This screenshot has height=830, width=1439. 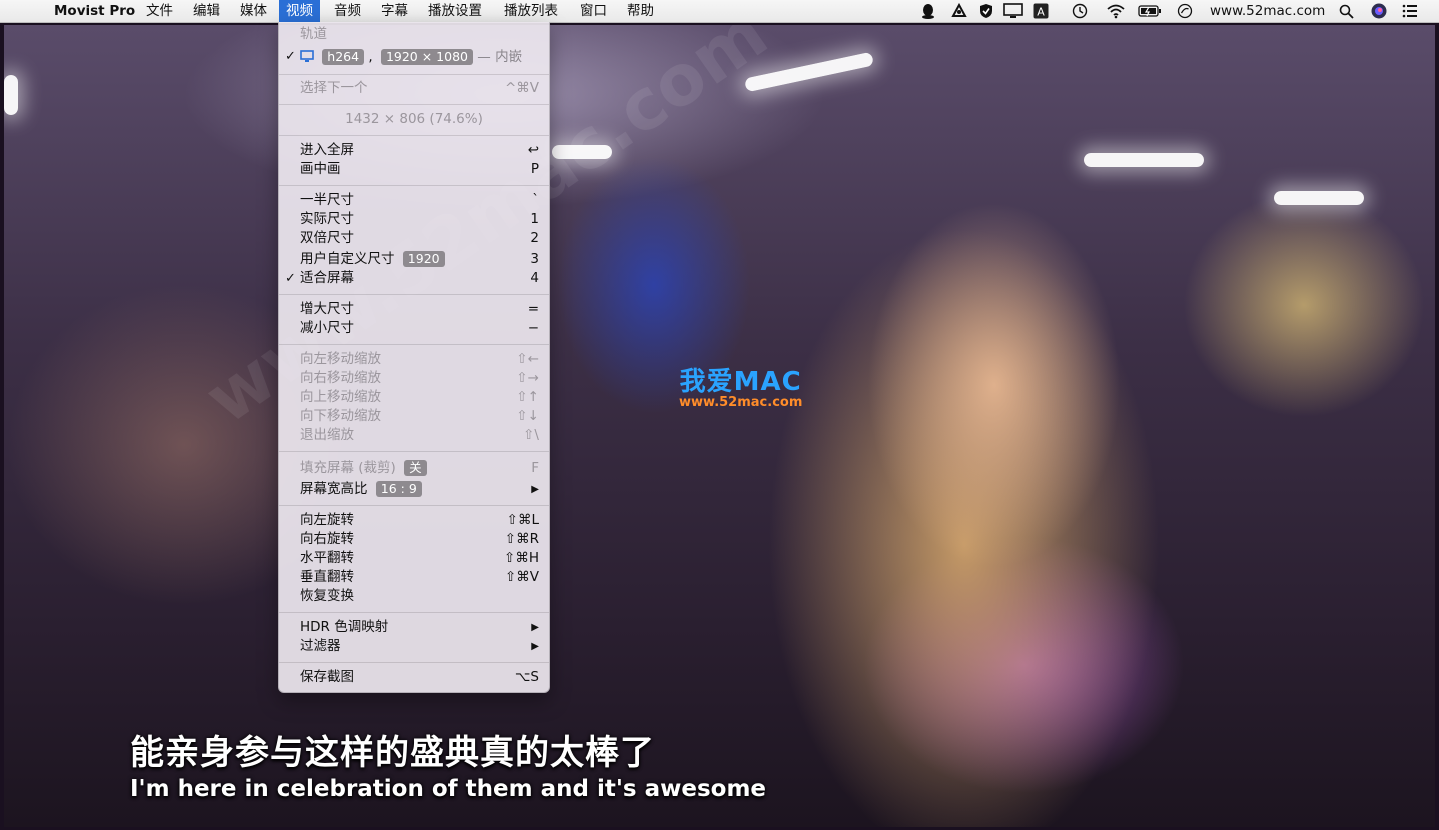 What do you see at coordinates (500, 57) in the screenshot?
I see `track-suffix: — 内嵌` at bounding box center [500, 57].